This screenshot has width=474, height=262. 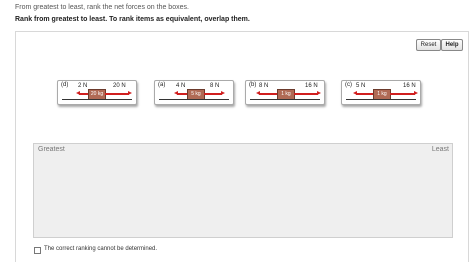 What do you see at coordinates (119, 86) in the screenshot?
I see `right-force-label: 20 N` at bounding box center [119, 86].